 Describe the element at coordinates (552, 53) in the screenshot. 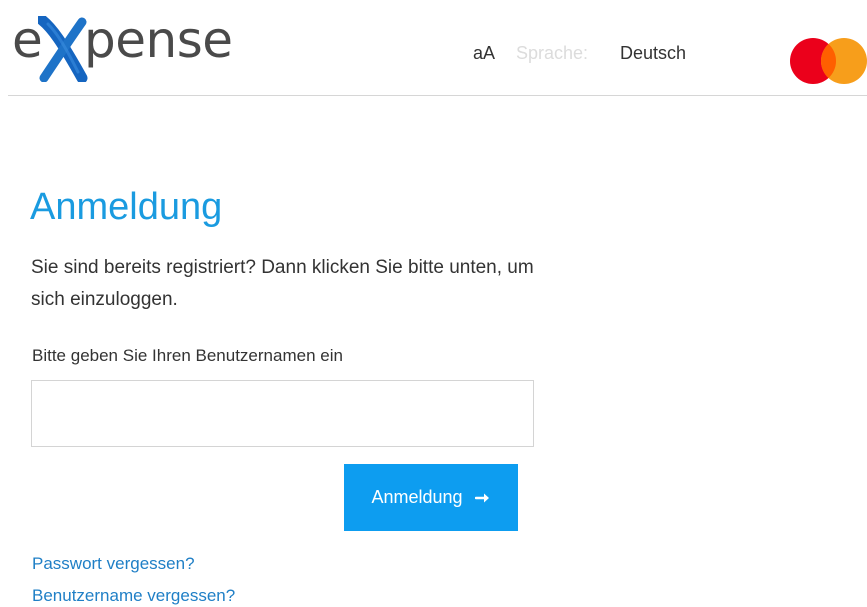

I see `language-label: Sprache:` at that location.